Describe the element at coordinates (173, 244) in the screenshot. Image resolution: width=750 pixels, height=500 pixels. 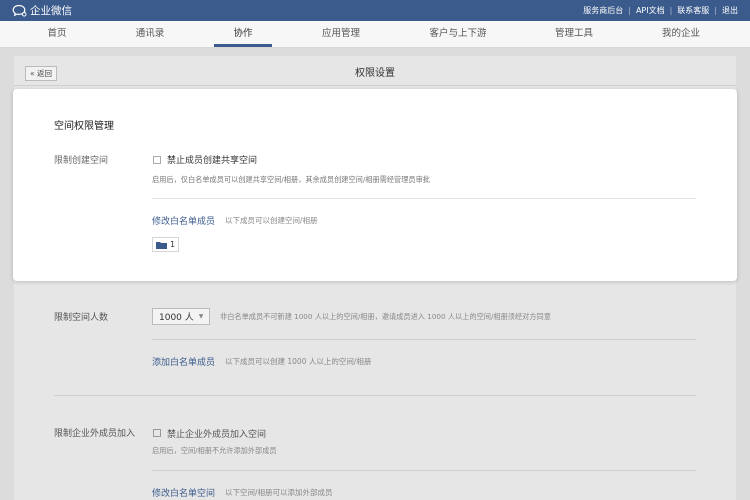
I see `whitelist-count: 1` at that location.